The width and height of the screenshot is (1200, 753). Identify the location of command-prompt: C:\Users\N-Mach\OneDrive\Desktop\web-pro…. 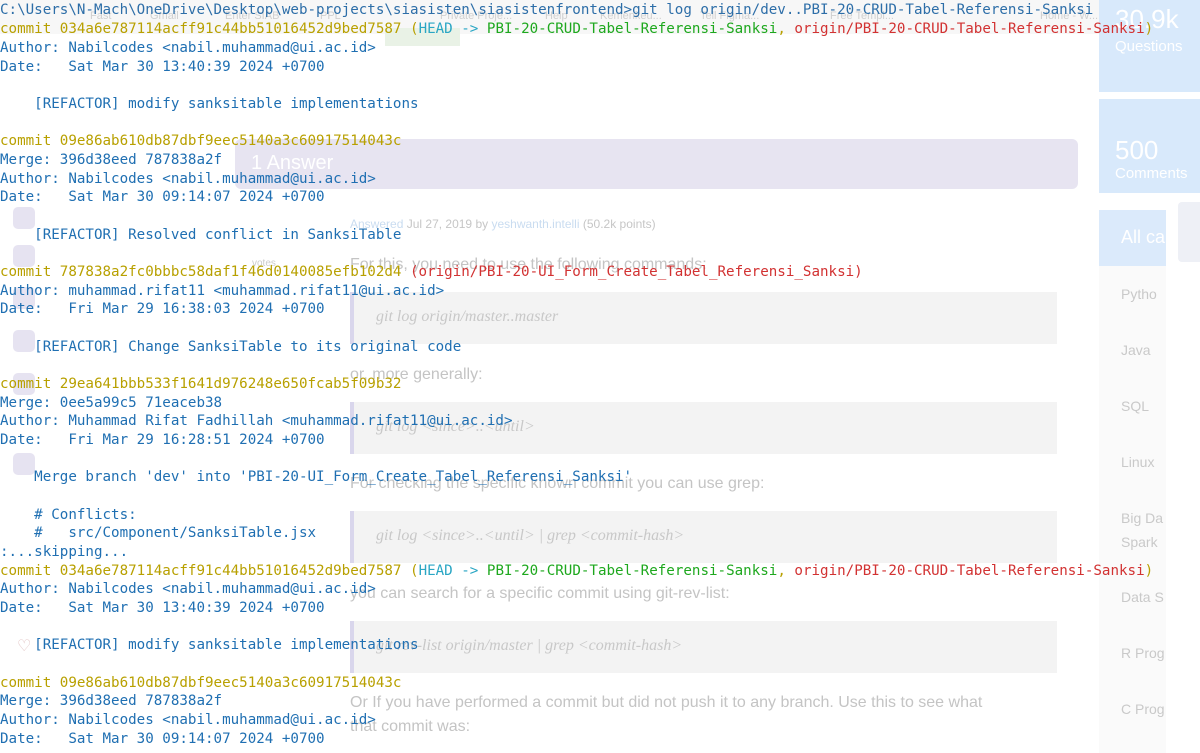
(547, 10).